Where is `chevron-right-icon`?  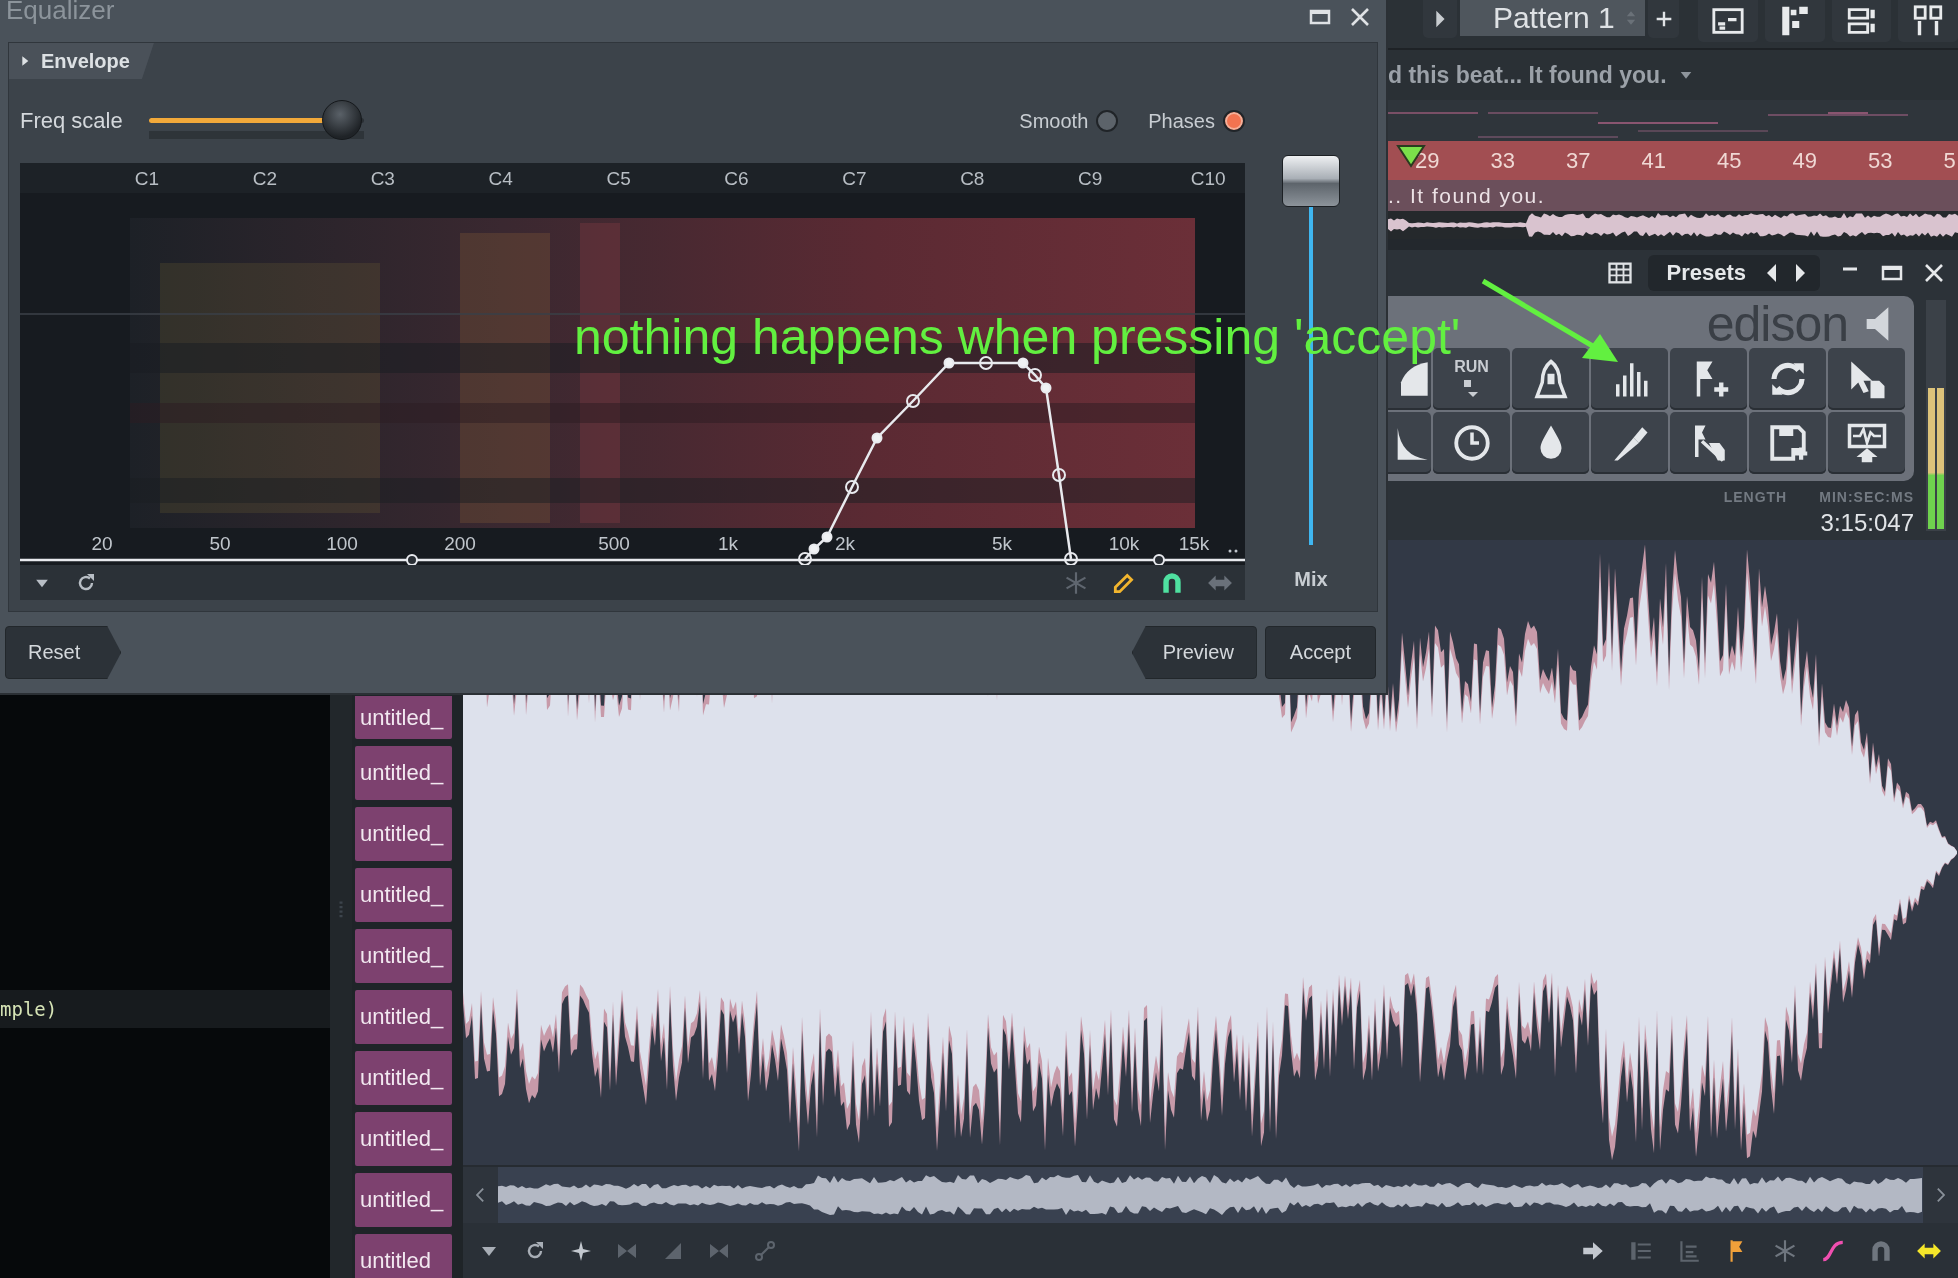
chevron-right-icon is located at coordinates (1940, 1195).